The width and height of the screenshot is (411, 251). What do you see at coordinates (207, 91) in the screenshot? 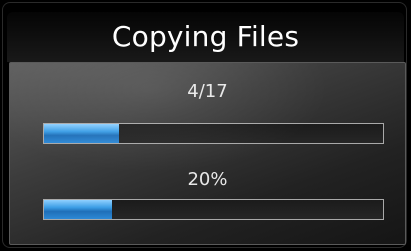
I see `file-count-label: 4/17` at bounding box center [207, 91].